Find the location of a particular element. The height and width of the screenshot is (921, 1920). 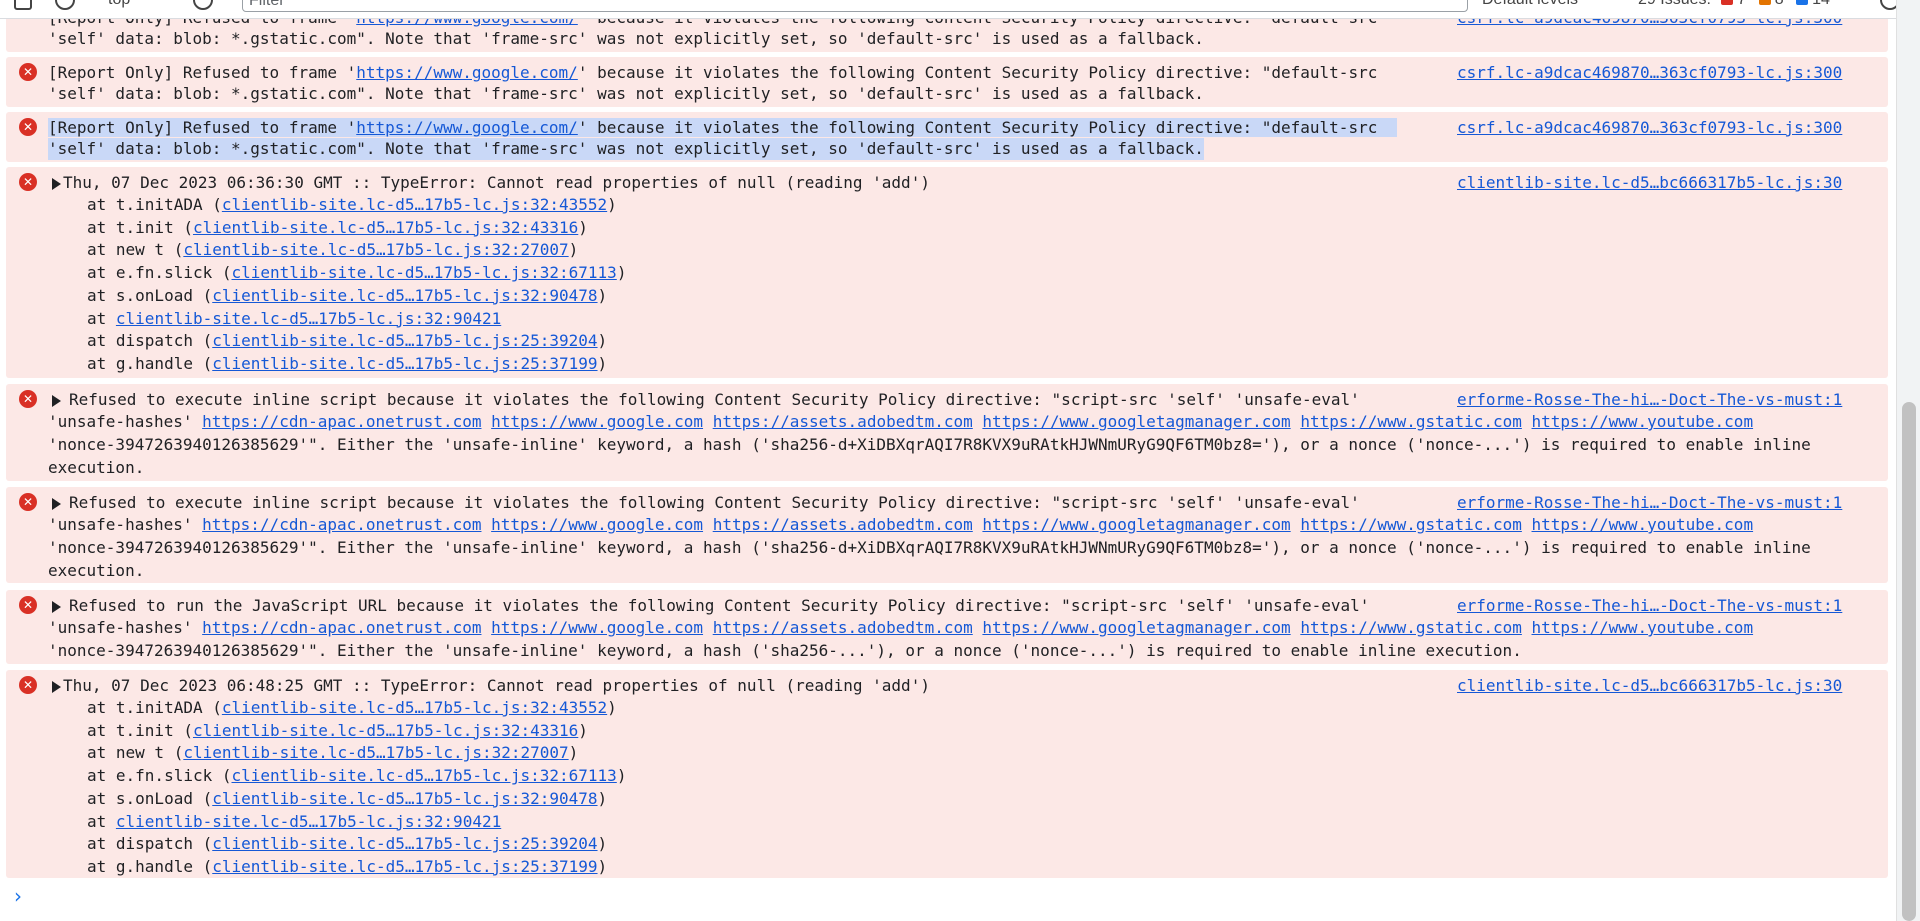

frame-text: at is located at coordinates (101, 821).